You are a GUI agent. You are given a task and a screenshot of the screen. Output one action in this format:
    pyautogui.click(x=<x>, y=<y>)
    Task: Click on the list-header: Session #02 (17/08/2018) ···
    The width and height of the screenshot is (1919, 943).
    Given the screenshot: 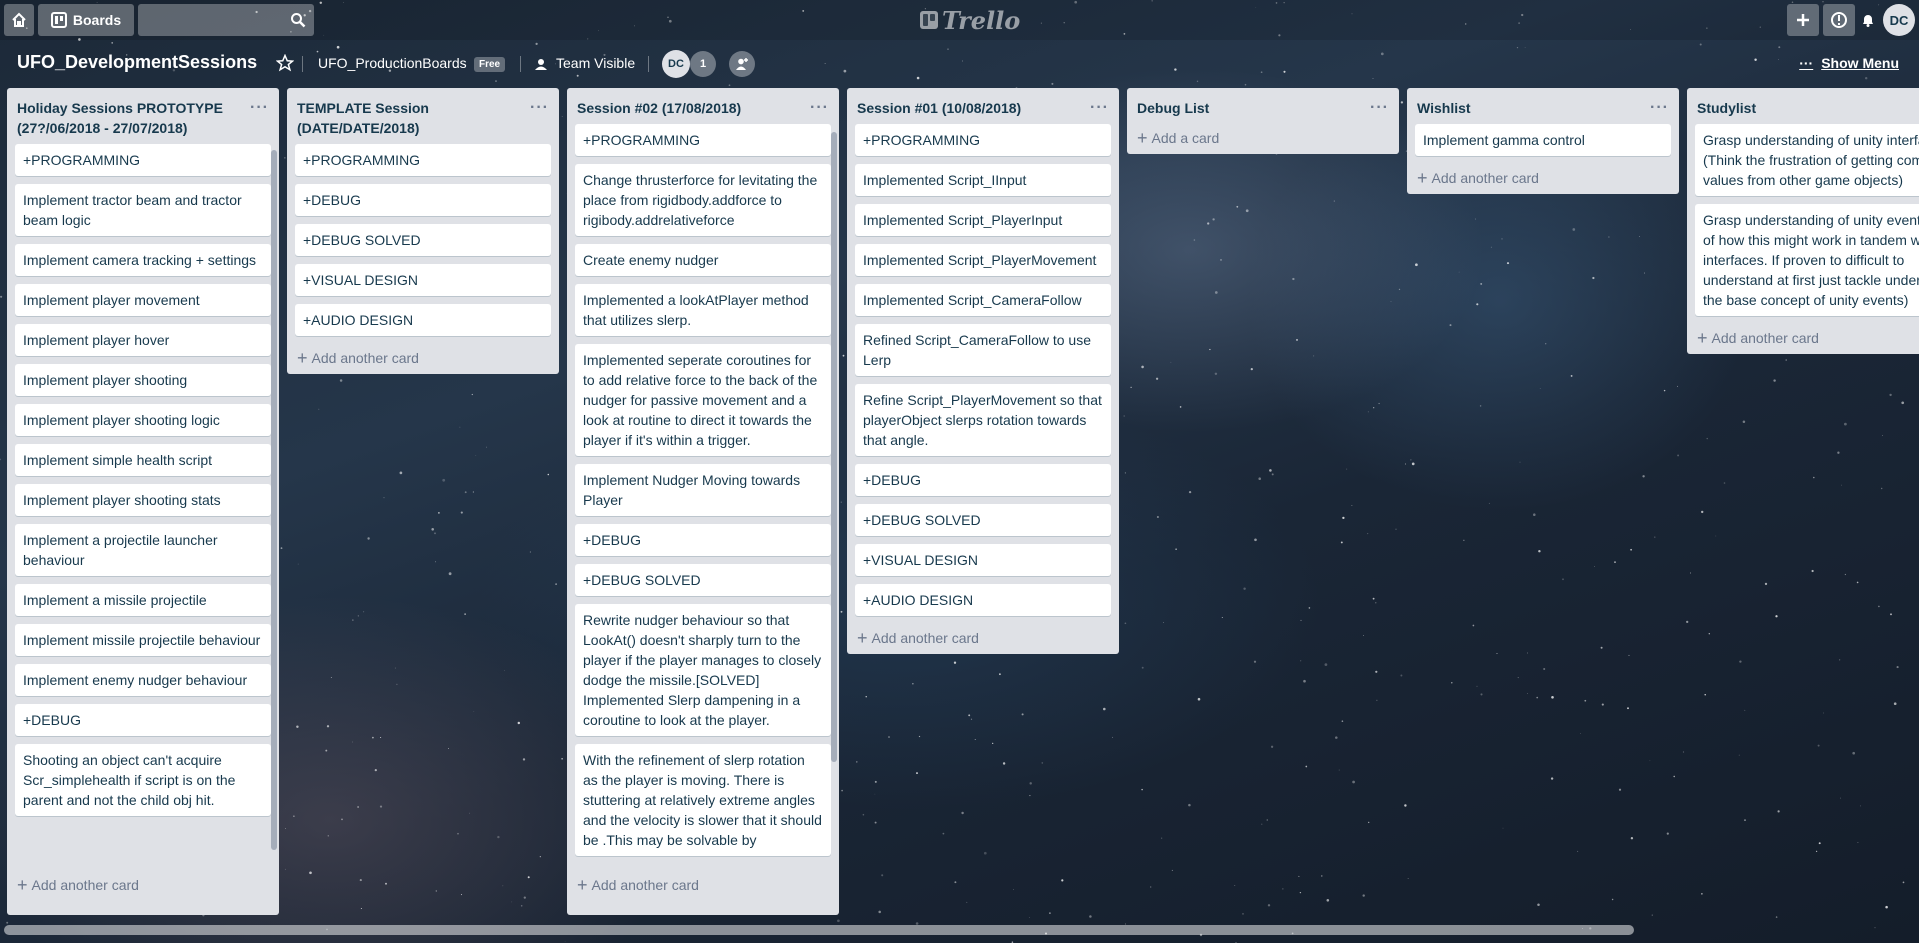 What is the action you would take?
    pyautogui.click(x=703, y=106)
    